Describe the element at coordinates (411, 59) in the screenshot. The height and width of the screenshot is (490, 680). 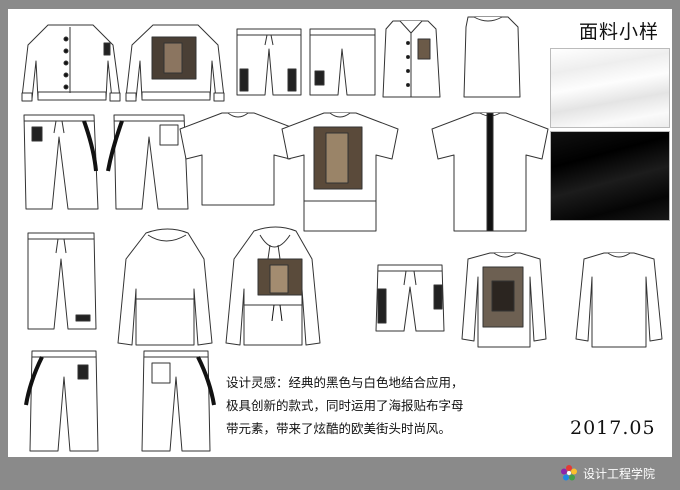
I see `sleeveless-shirt-sketch` at that location.